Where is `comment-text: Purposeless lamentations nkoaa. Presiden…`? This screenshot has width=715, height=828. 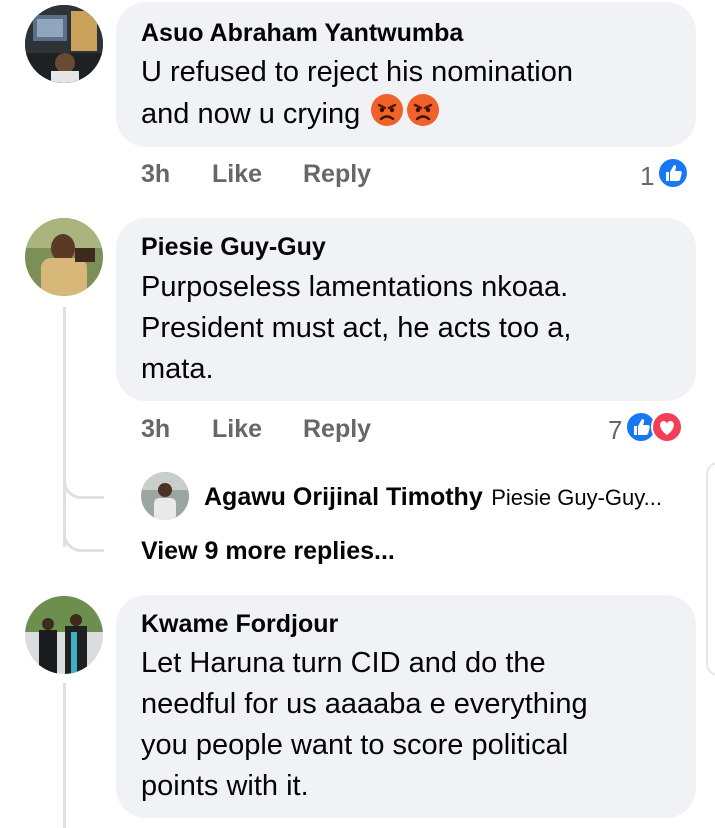 comment-text: Purposeless lamentations nkoaa. Presiden… is located at coordinates (356, 328).